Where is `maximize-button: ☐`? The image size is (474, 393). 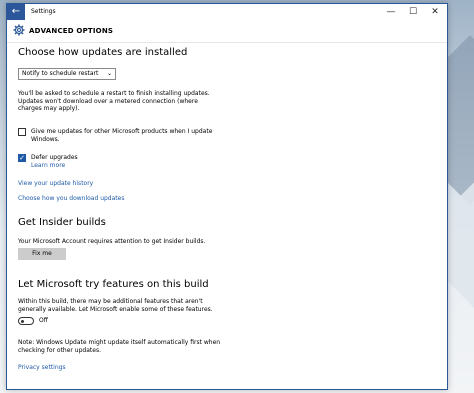 maximize-button: ☐ is located at coordinates (413, 12).